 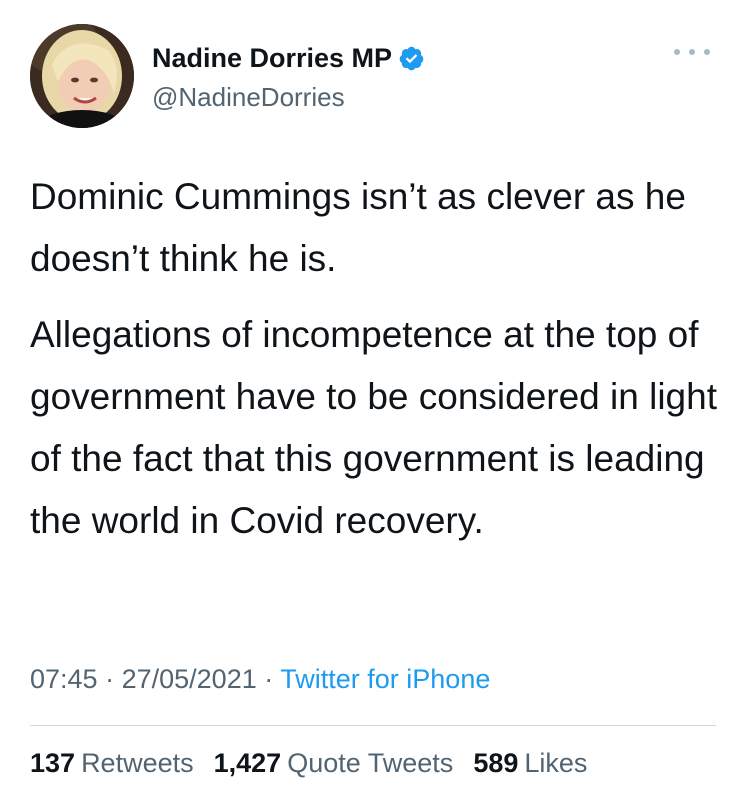 I want to click on quote-tweets-label: Quote Tweets, so click(x=370, y=763).